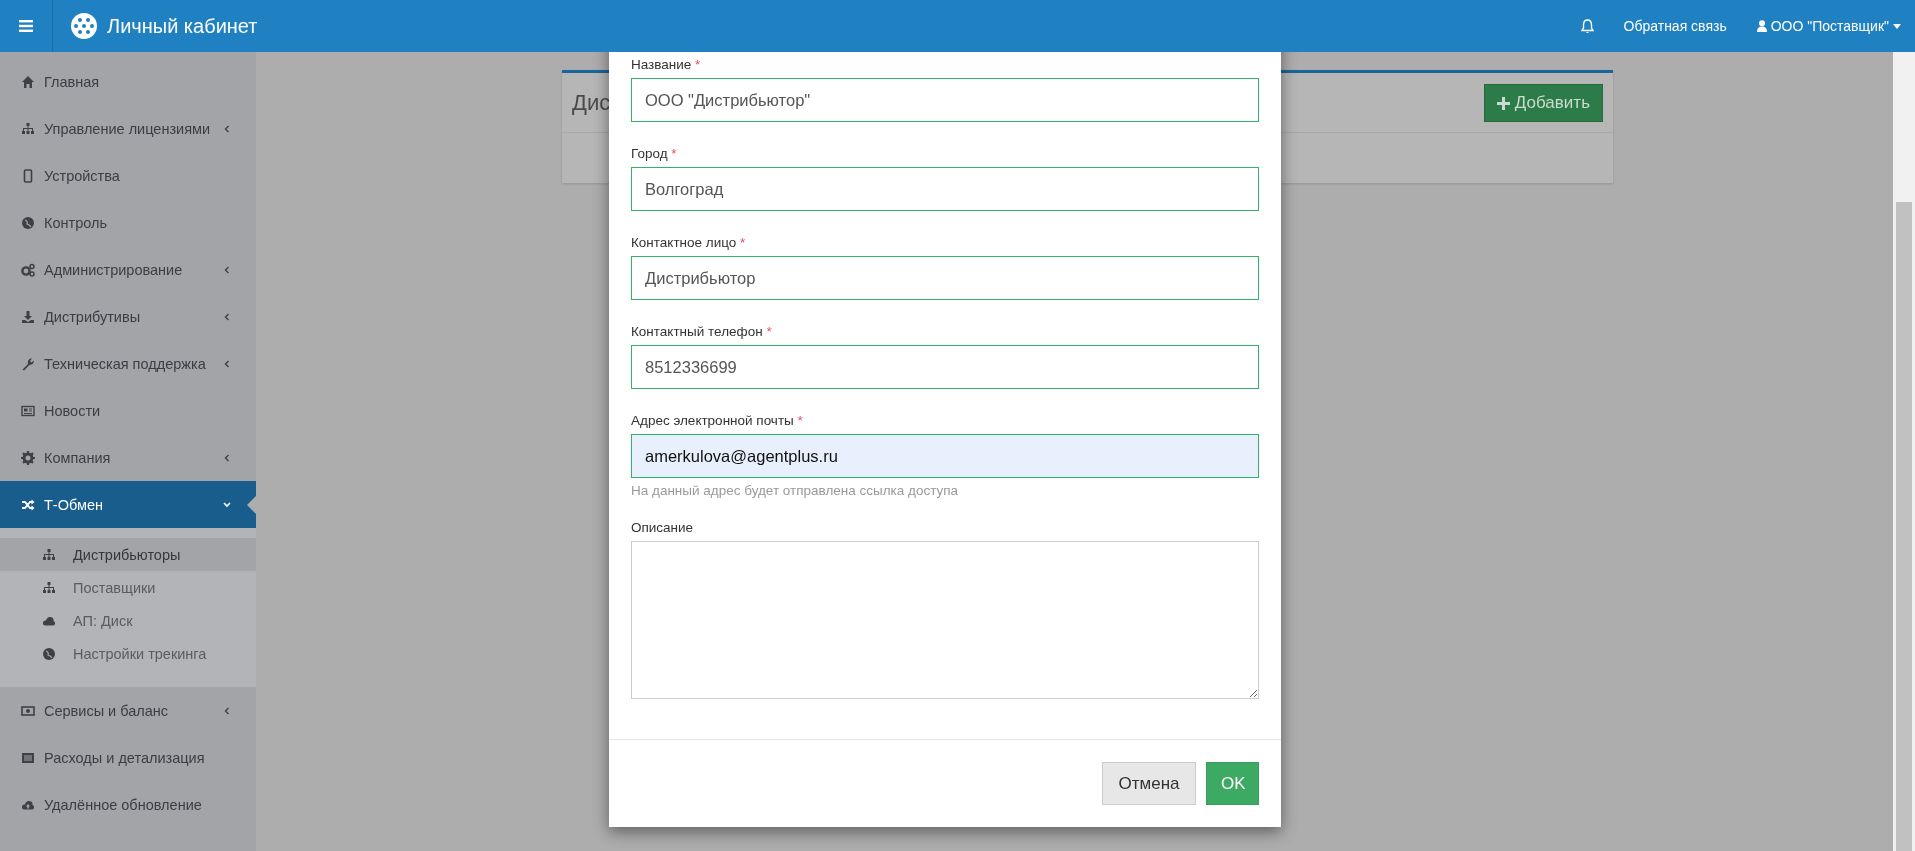  Describe the element at coordinates (717, 420) in the screenshot. I see `field-label: Адрес электронной почты *` at that location.